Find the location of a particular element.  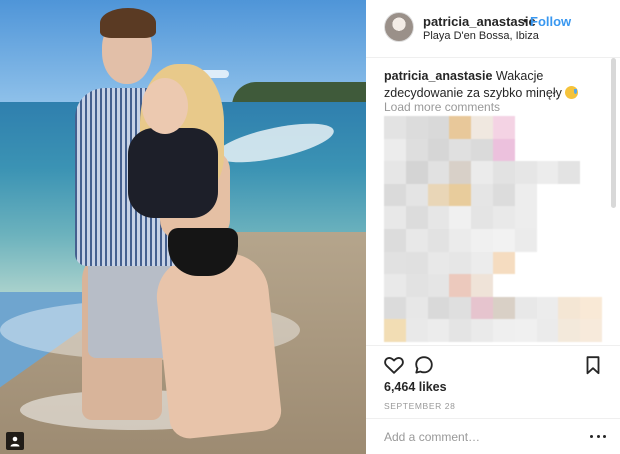

photo-woman-face is located at coordinates (165, 106).